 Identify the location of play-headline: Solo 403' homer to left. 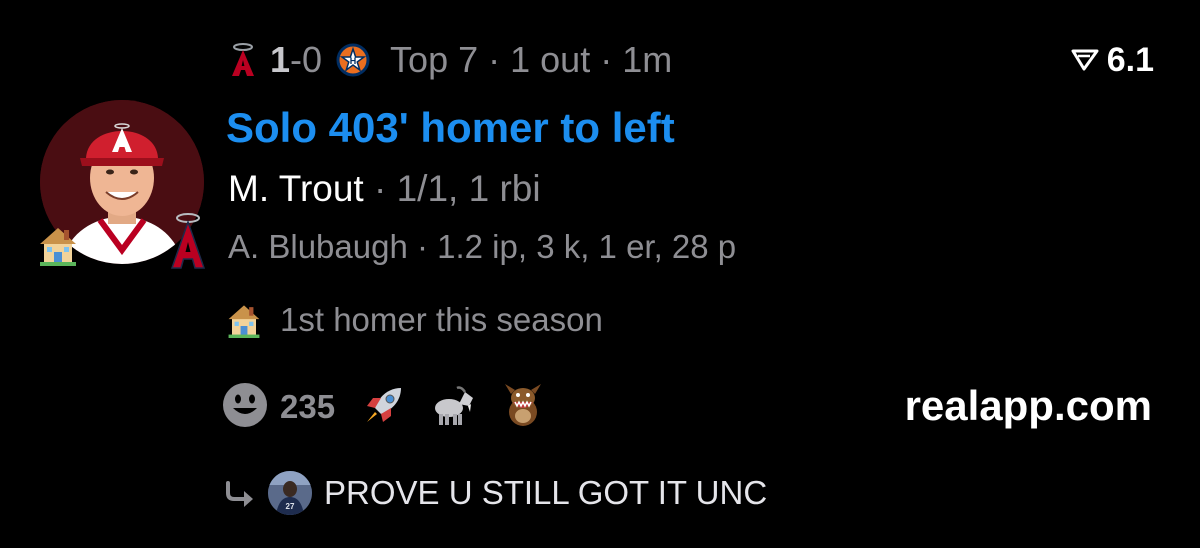
(450, 128).